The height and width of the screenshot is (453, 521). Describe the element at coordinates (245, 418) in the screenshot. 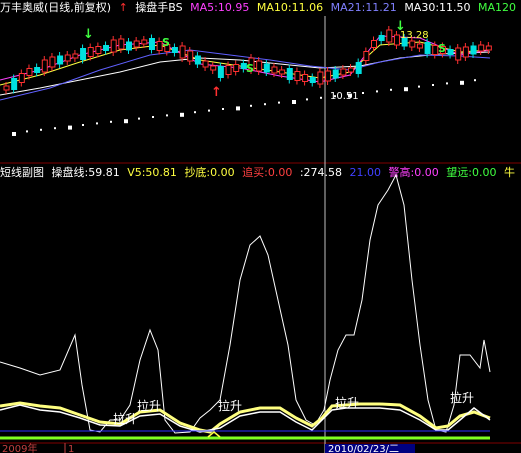

I see `v5-white-line` at that location.